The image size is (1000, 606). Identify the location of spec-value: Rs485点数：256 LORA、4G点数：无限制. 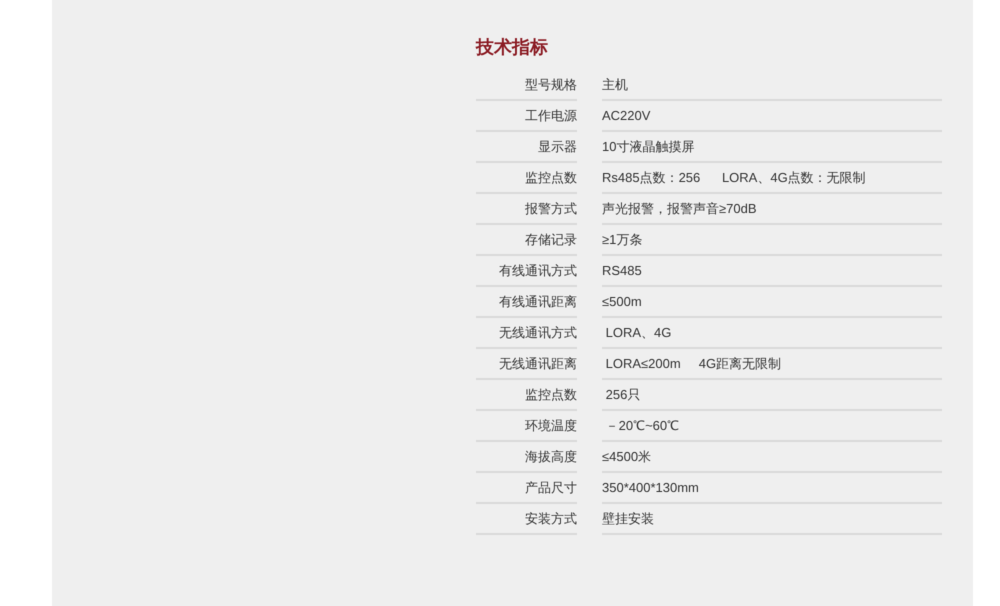
(772, 178).